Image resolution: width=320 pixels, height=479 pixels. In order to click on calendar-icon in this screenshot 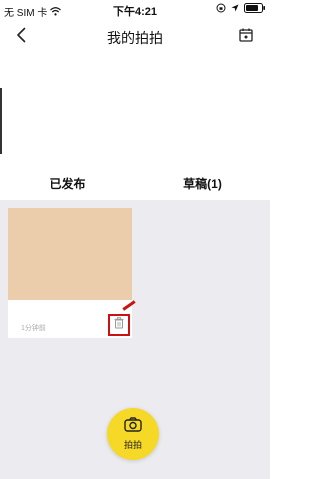, I will do `click(246, 37)`.